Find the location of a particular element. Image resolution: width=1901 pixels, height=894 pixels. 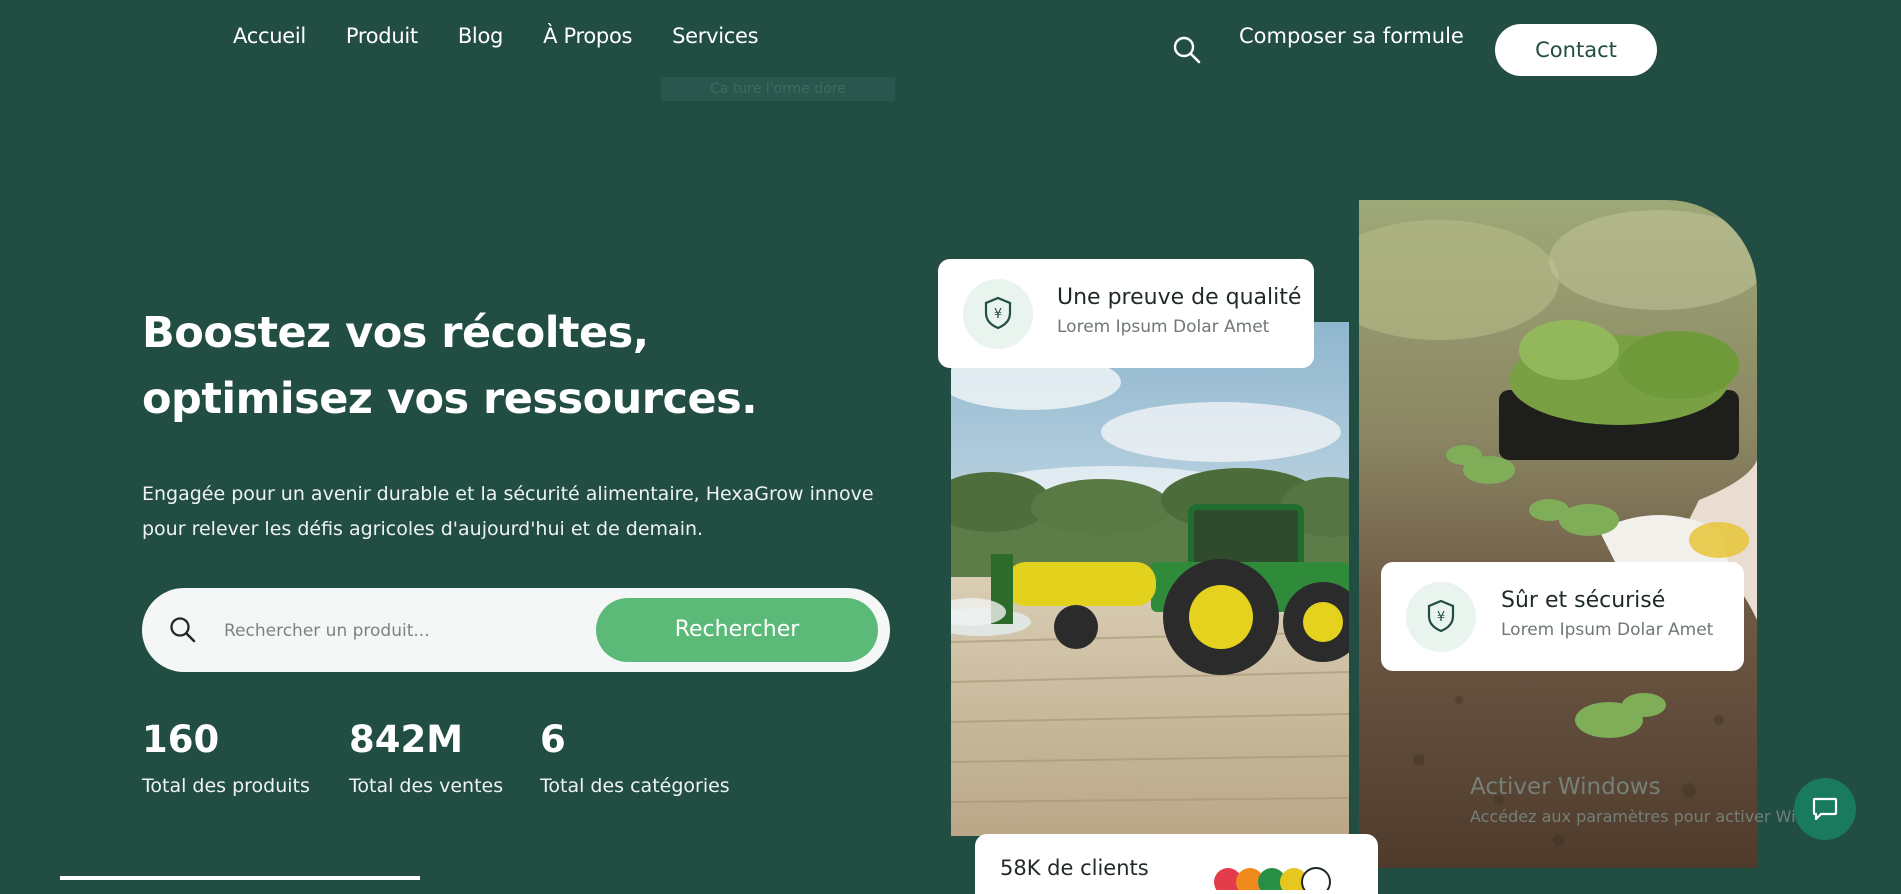

search-button: Rechercher is located at coordinates (737, 630).